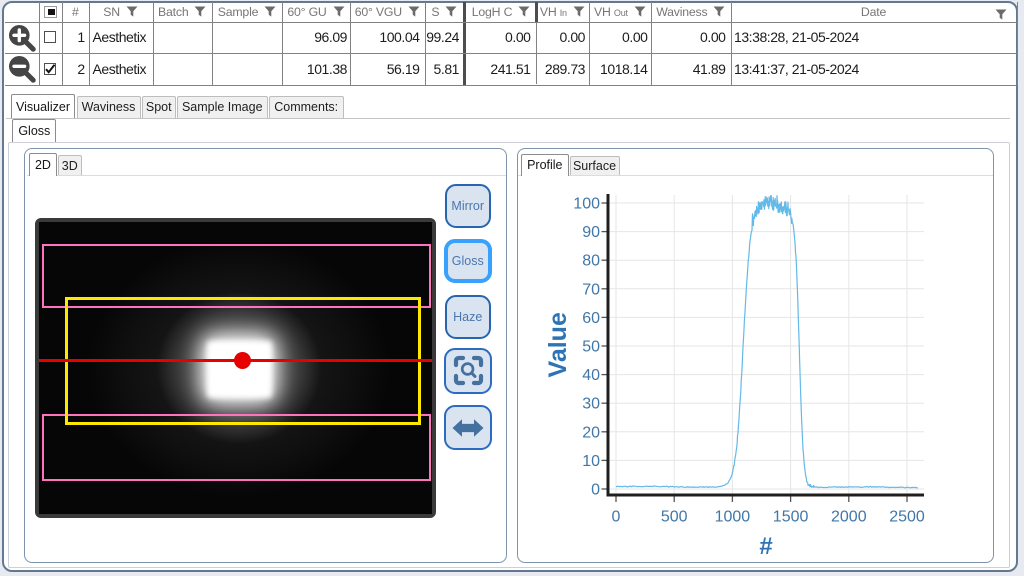 The image size is (1024, 576). I want to click on svg-text: 2000, so click(849, 517).